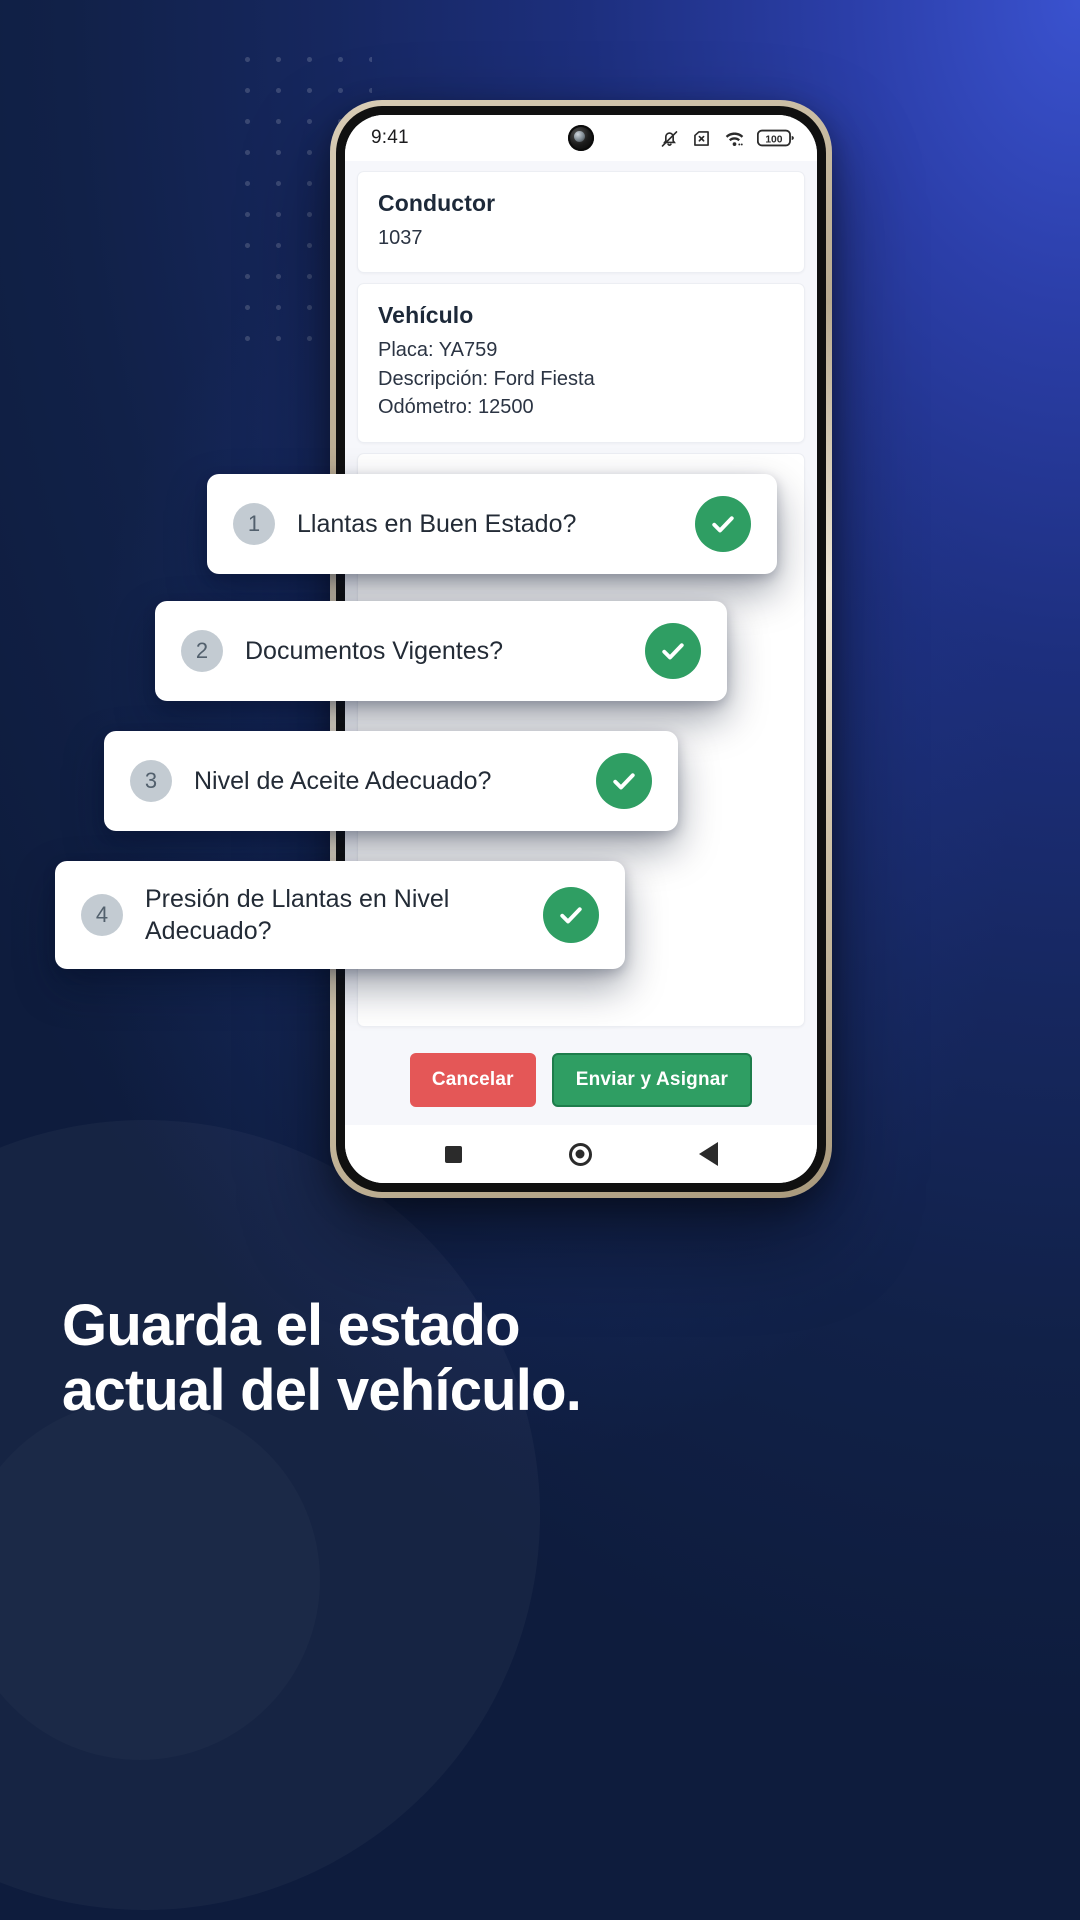  I want to click on front-camera-punchhole, so click(581, 138).